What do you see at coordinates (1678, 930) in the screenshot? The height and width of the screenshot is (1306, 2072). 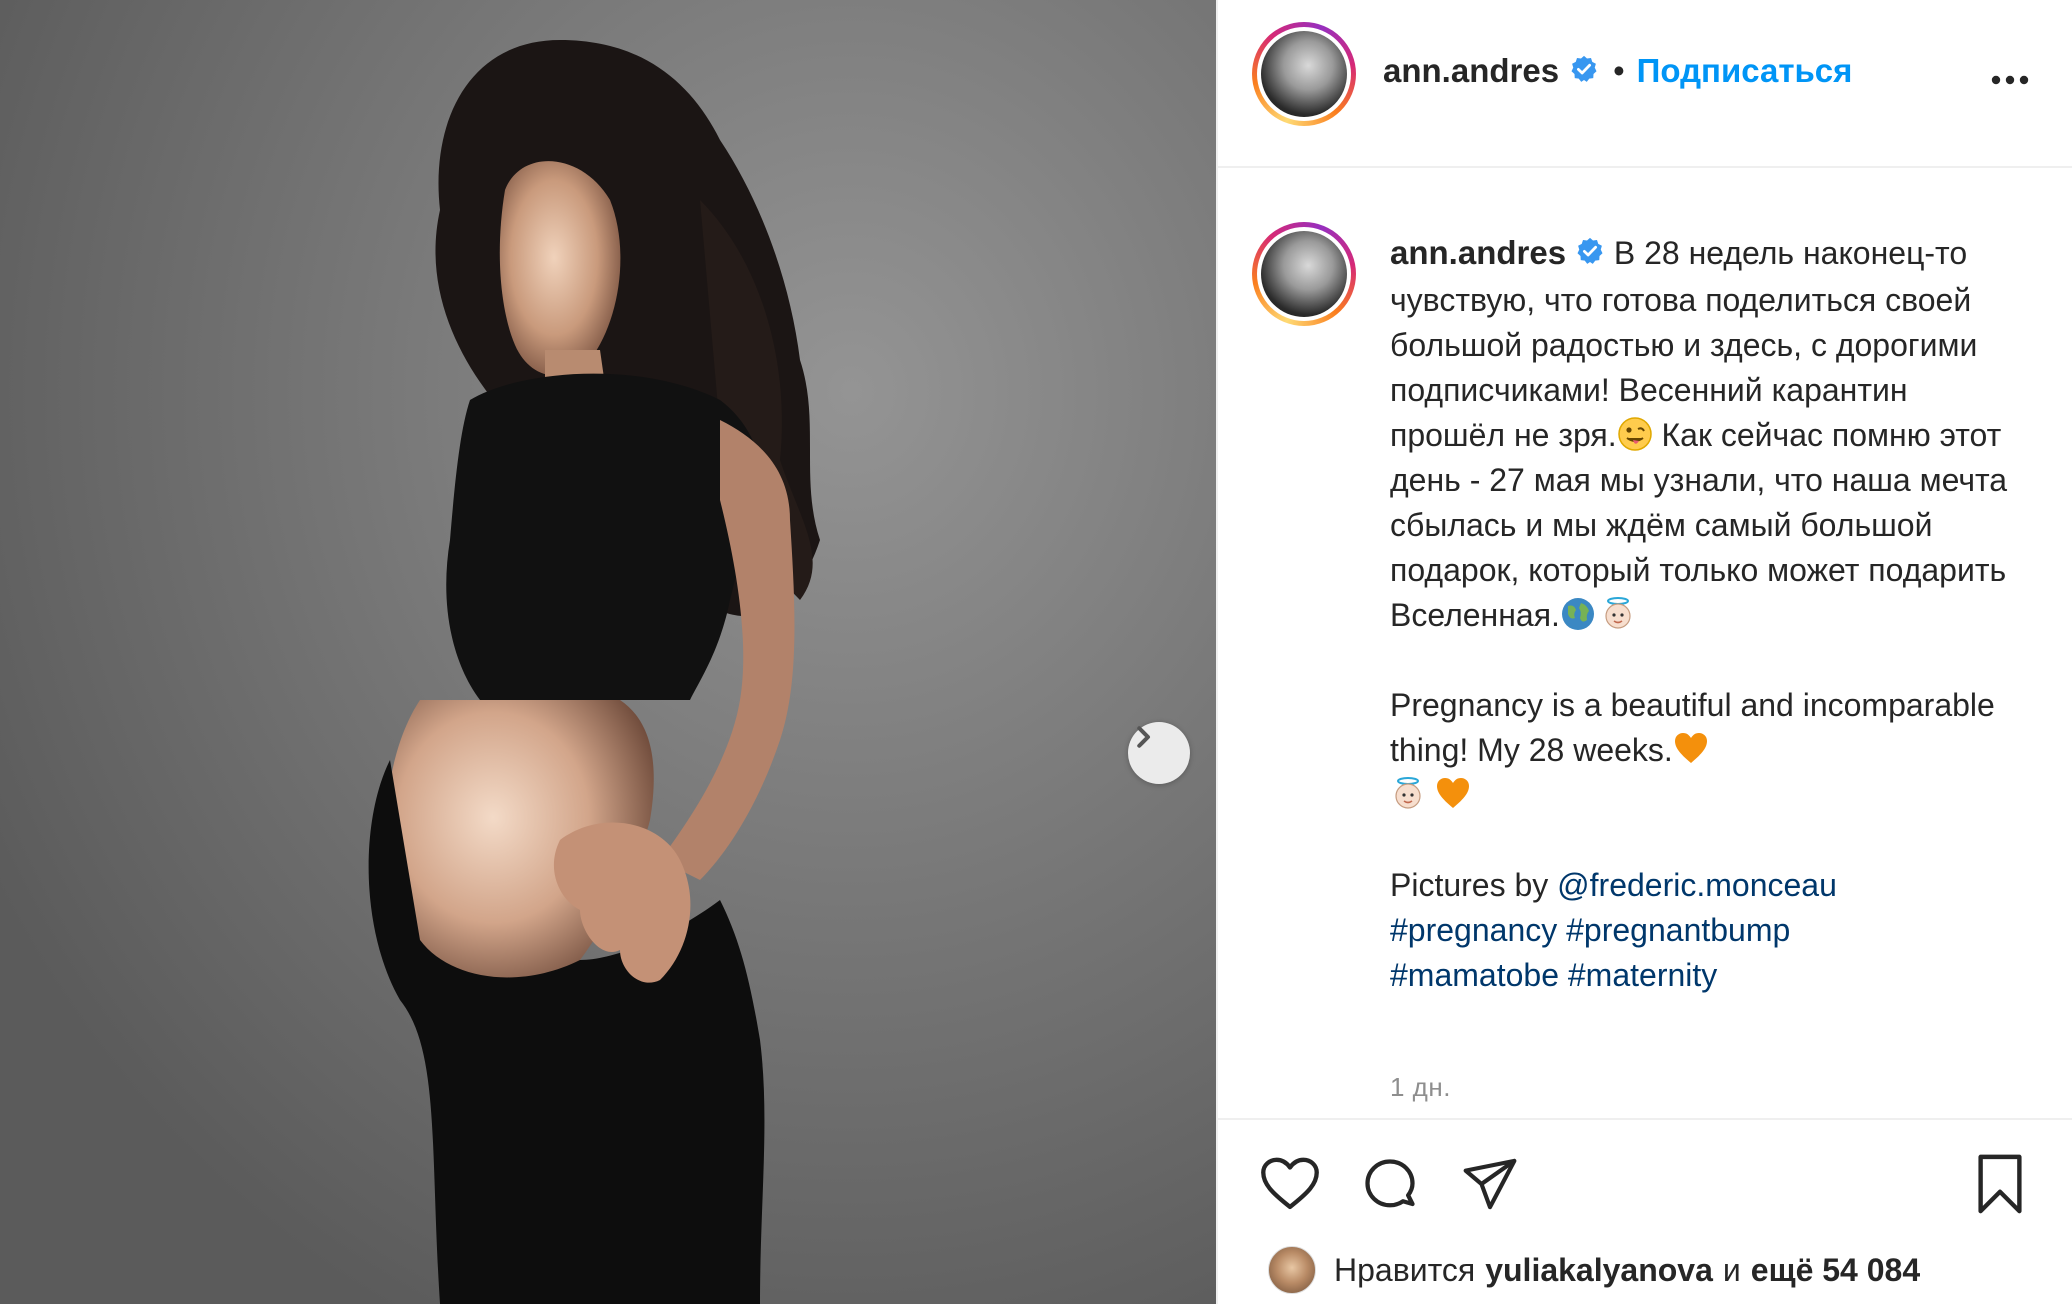 I see `hashtag-link: #pregnantbump` at bounding box center [1678, 930].